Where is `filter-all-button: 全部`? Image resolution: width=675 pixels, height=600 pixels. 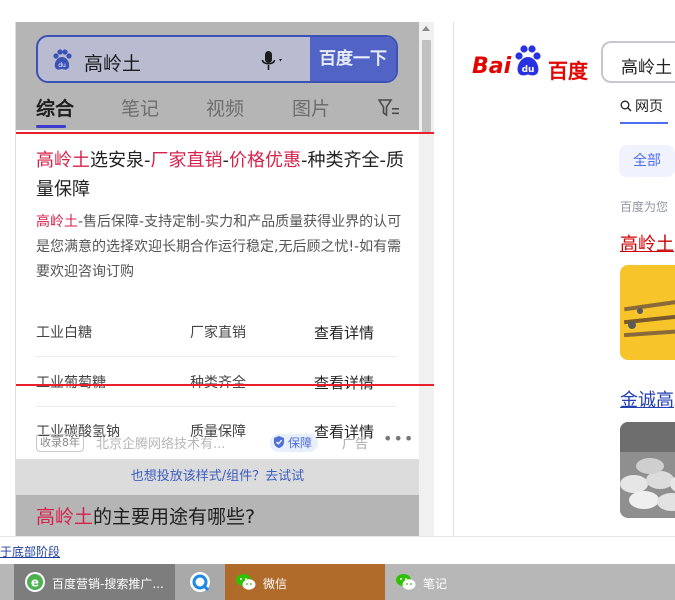
filter-all-button: 全部 is located at coordinates (647, 161).